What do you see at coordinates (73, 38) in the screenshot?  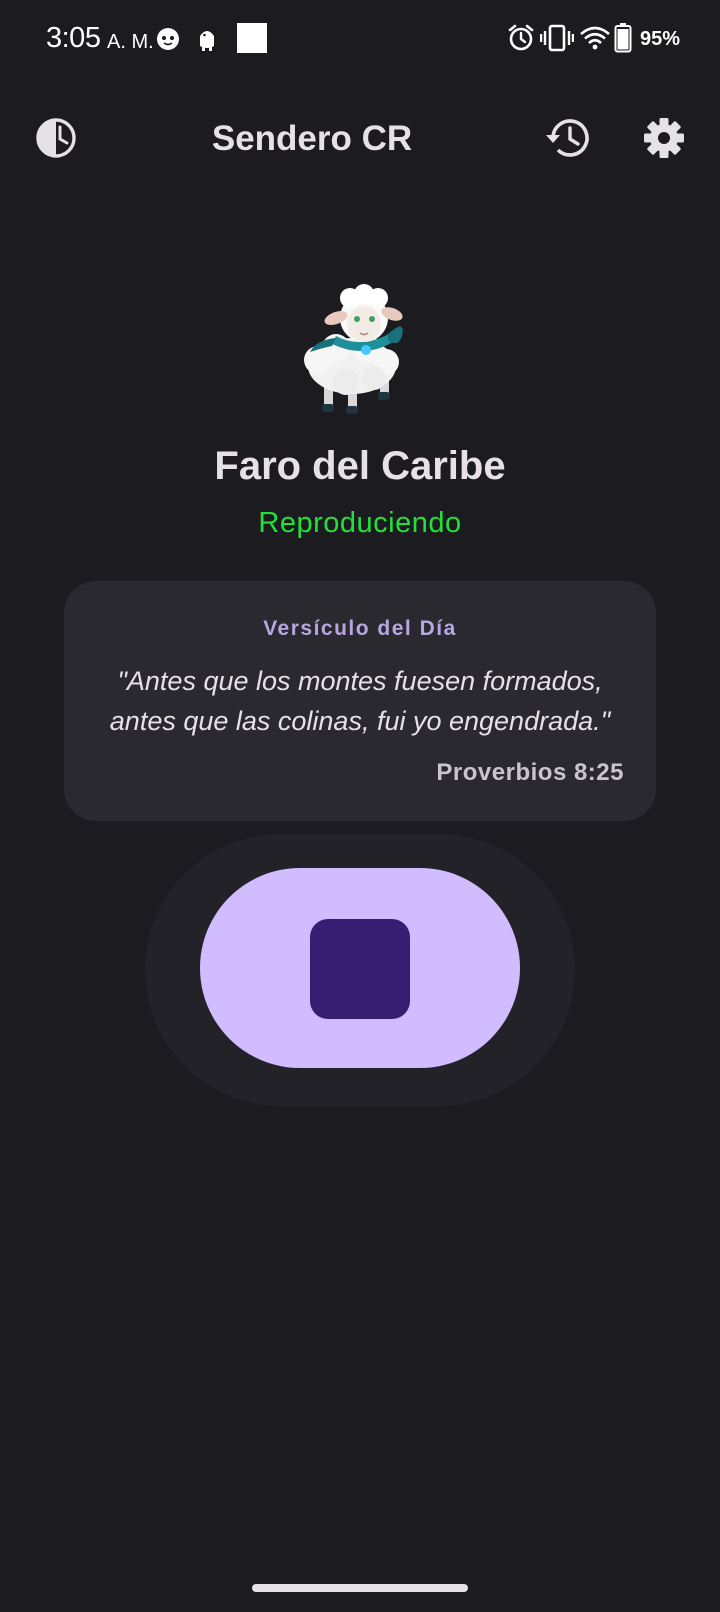 I see `status-time: 3:05` at bounding box center [73, 38].